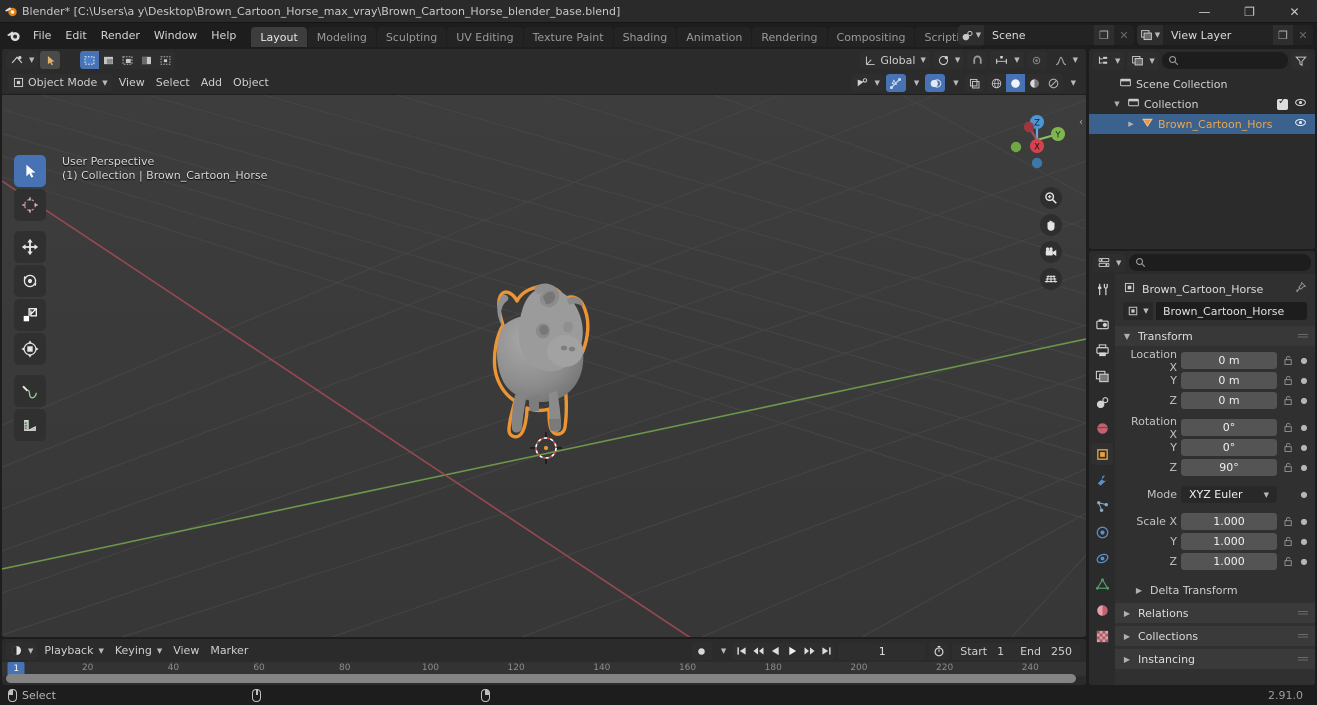  Describe the element at coordinates (1303, 35) in the screenshot. I see `remove-view-layer-button: ✕` at that location.